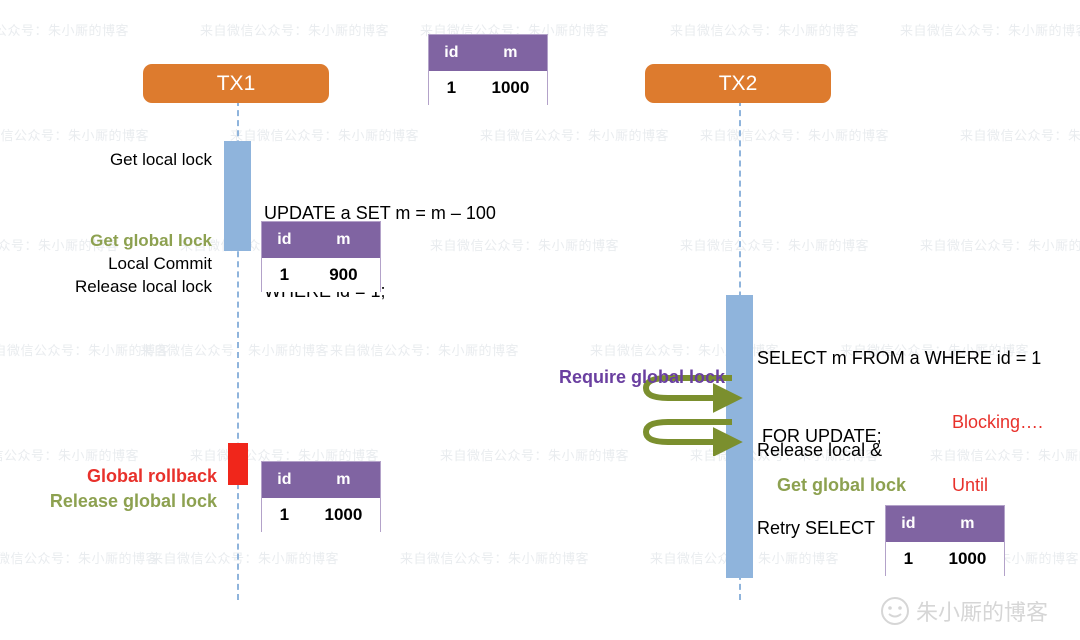 The image size is (1080, 640). Describe the element at coordinates (237, 196) in the screenshot. I see `tx1-activation-bar` at that location.